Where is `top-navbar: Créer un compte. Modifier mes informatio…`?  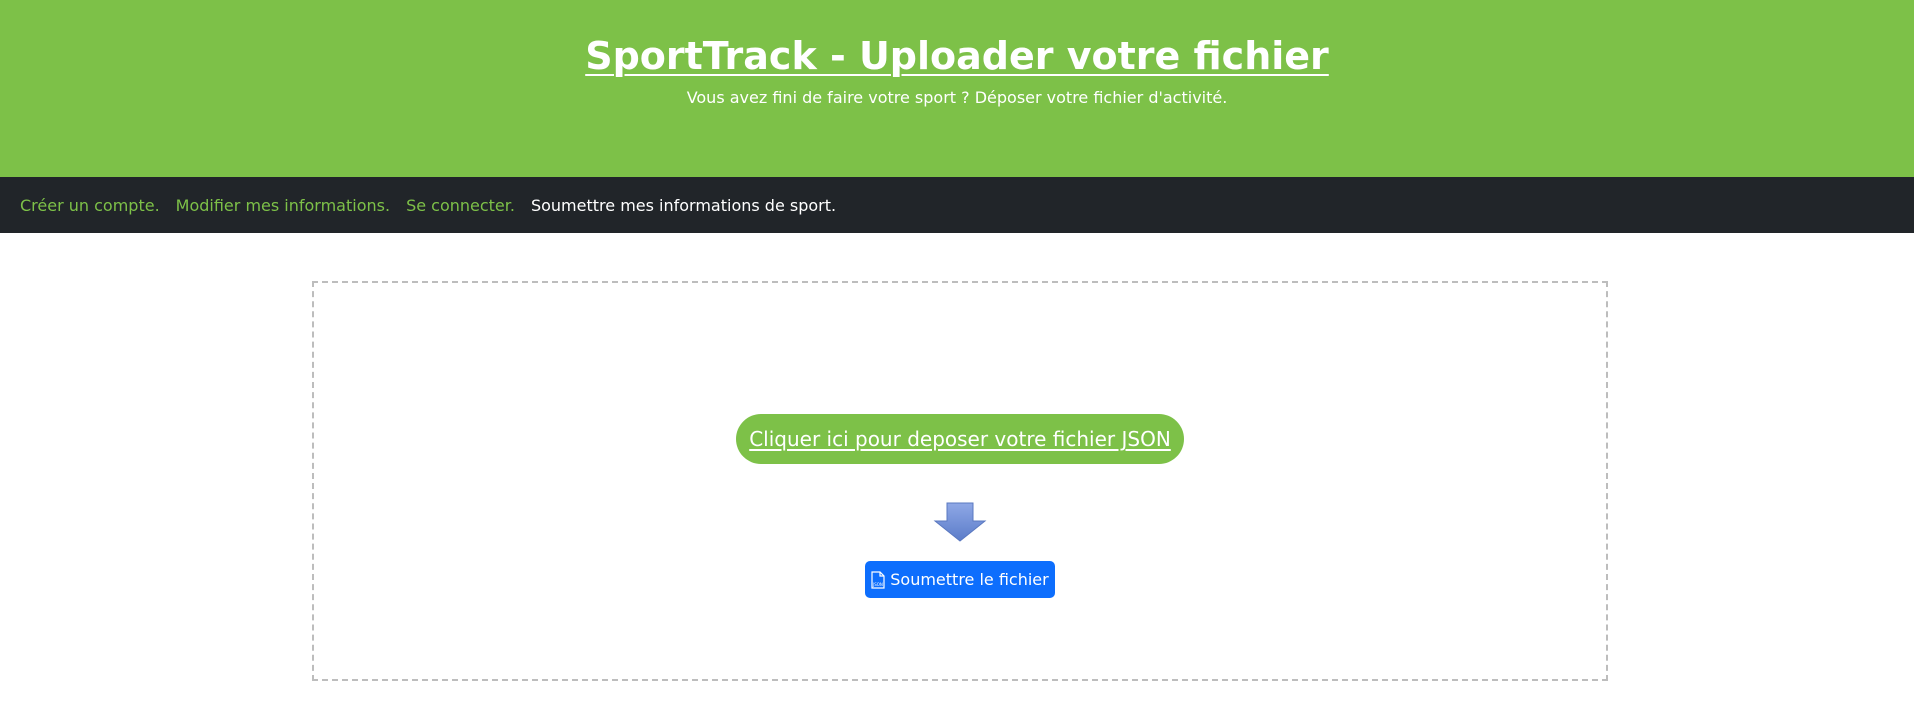
top-navbar: Créer un compte. Modifier mes informatio… is located at coordinates (957, 205).